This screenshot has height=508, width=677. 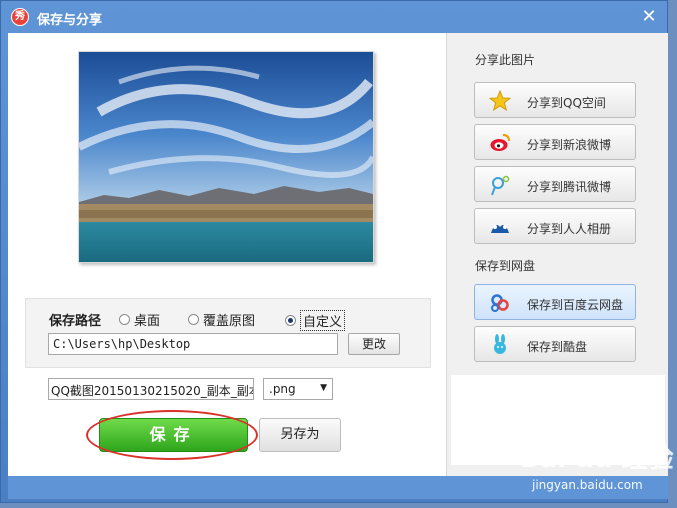 I want to click on save-path-group: 保存路径 桌面 覆盖原图 自定义 C:\Users\hp\Desktop 更改, so click(x=228, y=333).